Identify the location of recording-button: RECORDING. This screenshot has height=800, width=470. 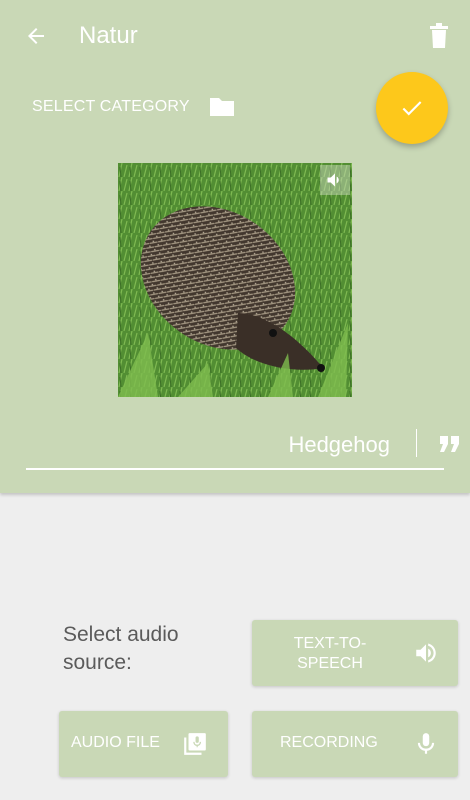
(355, 744).